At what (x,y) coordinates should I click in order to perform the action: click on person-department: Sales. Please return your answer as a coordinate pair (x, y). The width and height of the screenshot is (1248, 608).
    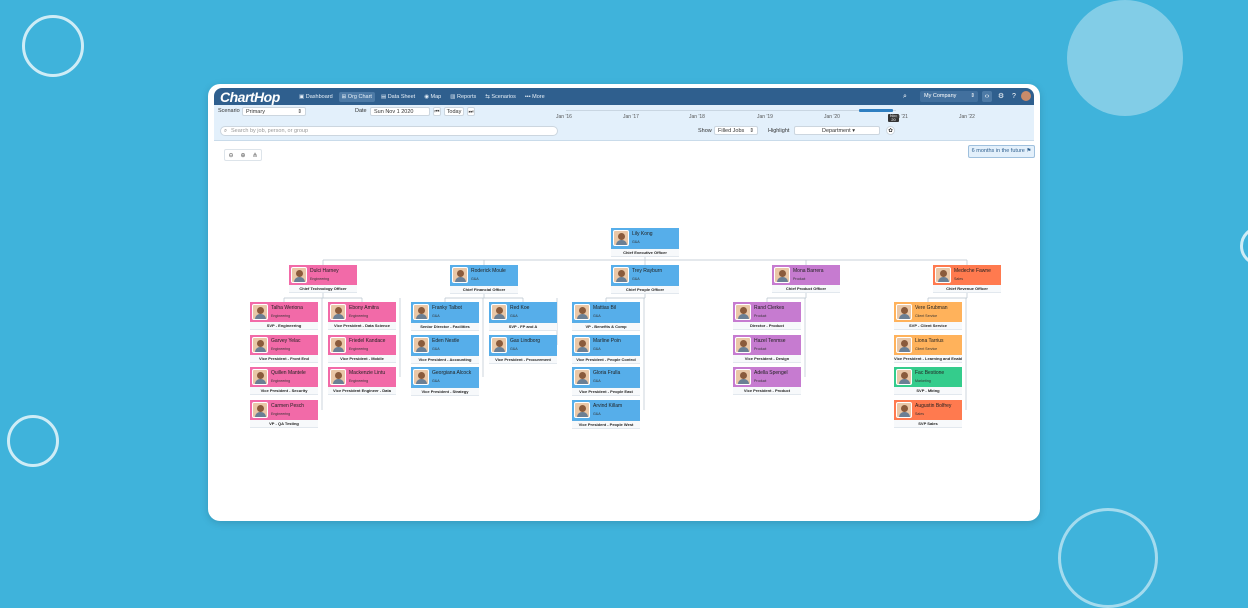
    Looking at the image, I should click on (919, 414).